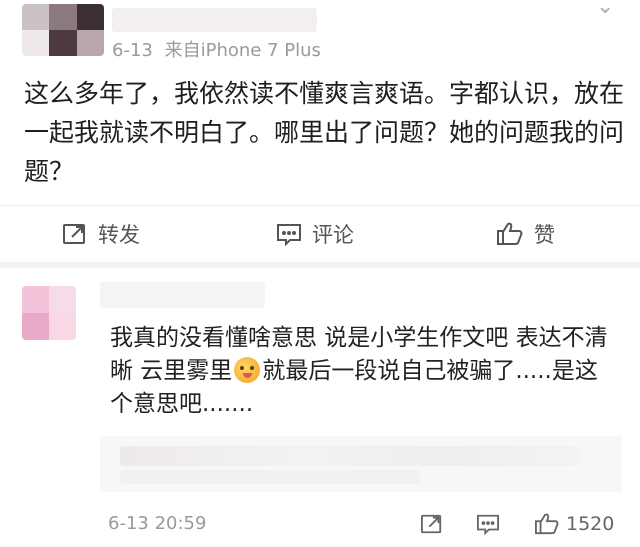 This screenshot has width=640, height=547. Describe the element at coordinates (270, 477) in the screenshot. I see `reply-preview-mosaic-line` at that location.